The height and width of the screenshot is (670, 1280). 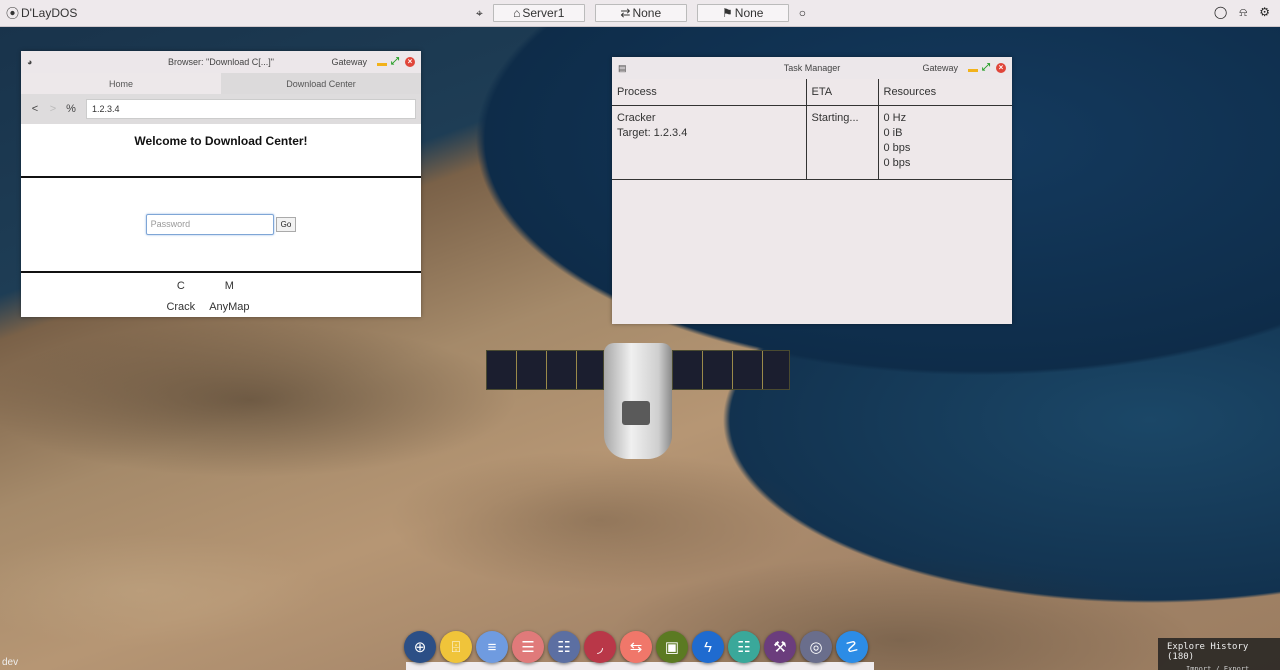 What do you see at coordinates (229, 286) in the screenshot?
I see `anymap-icon: M` at bounding box center [229, 286].